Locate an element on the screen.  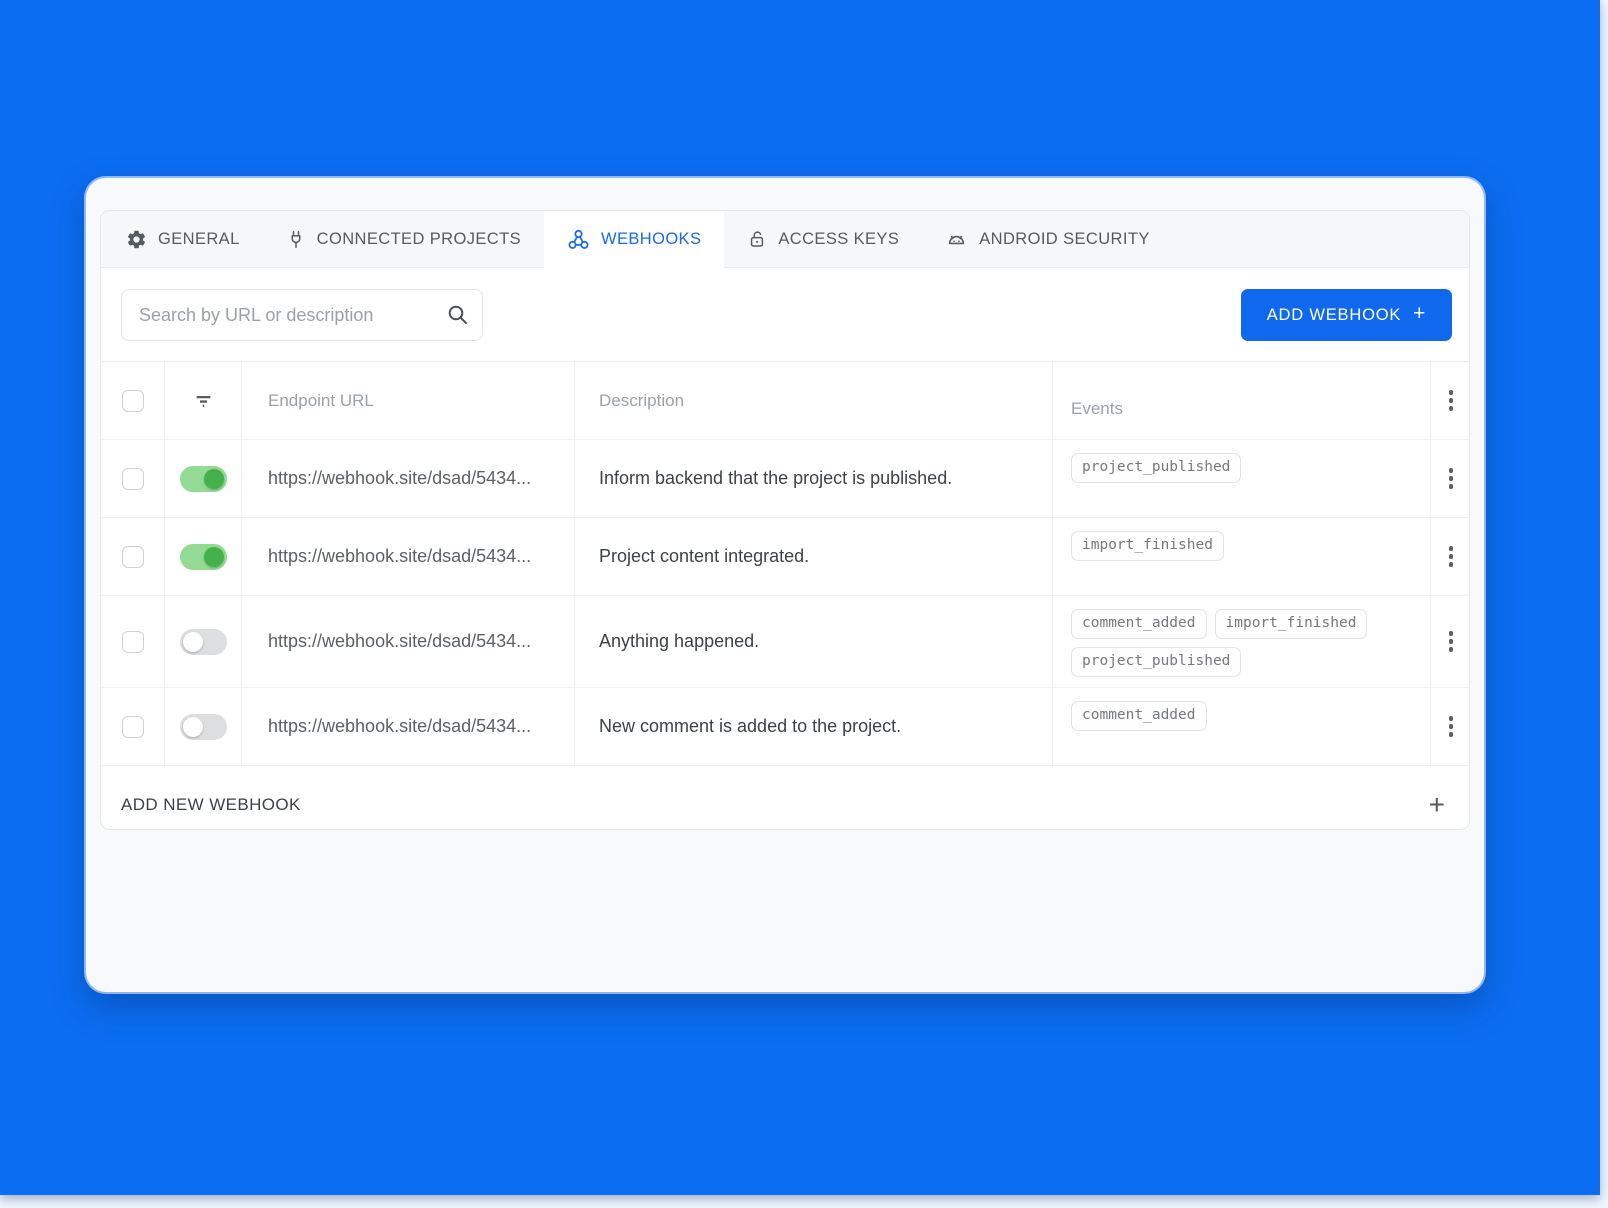
tab-label: ACCESS KEYS is located at coordinates (839, 238).